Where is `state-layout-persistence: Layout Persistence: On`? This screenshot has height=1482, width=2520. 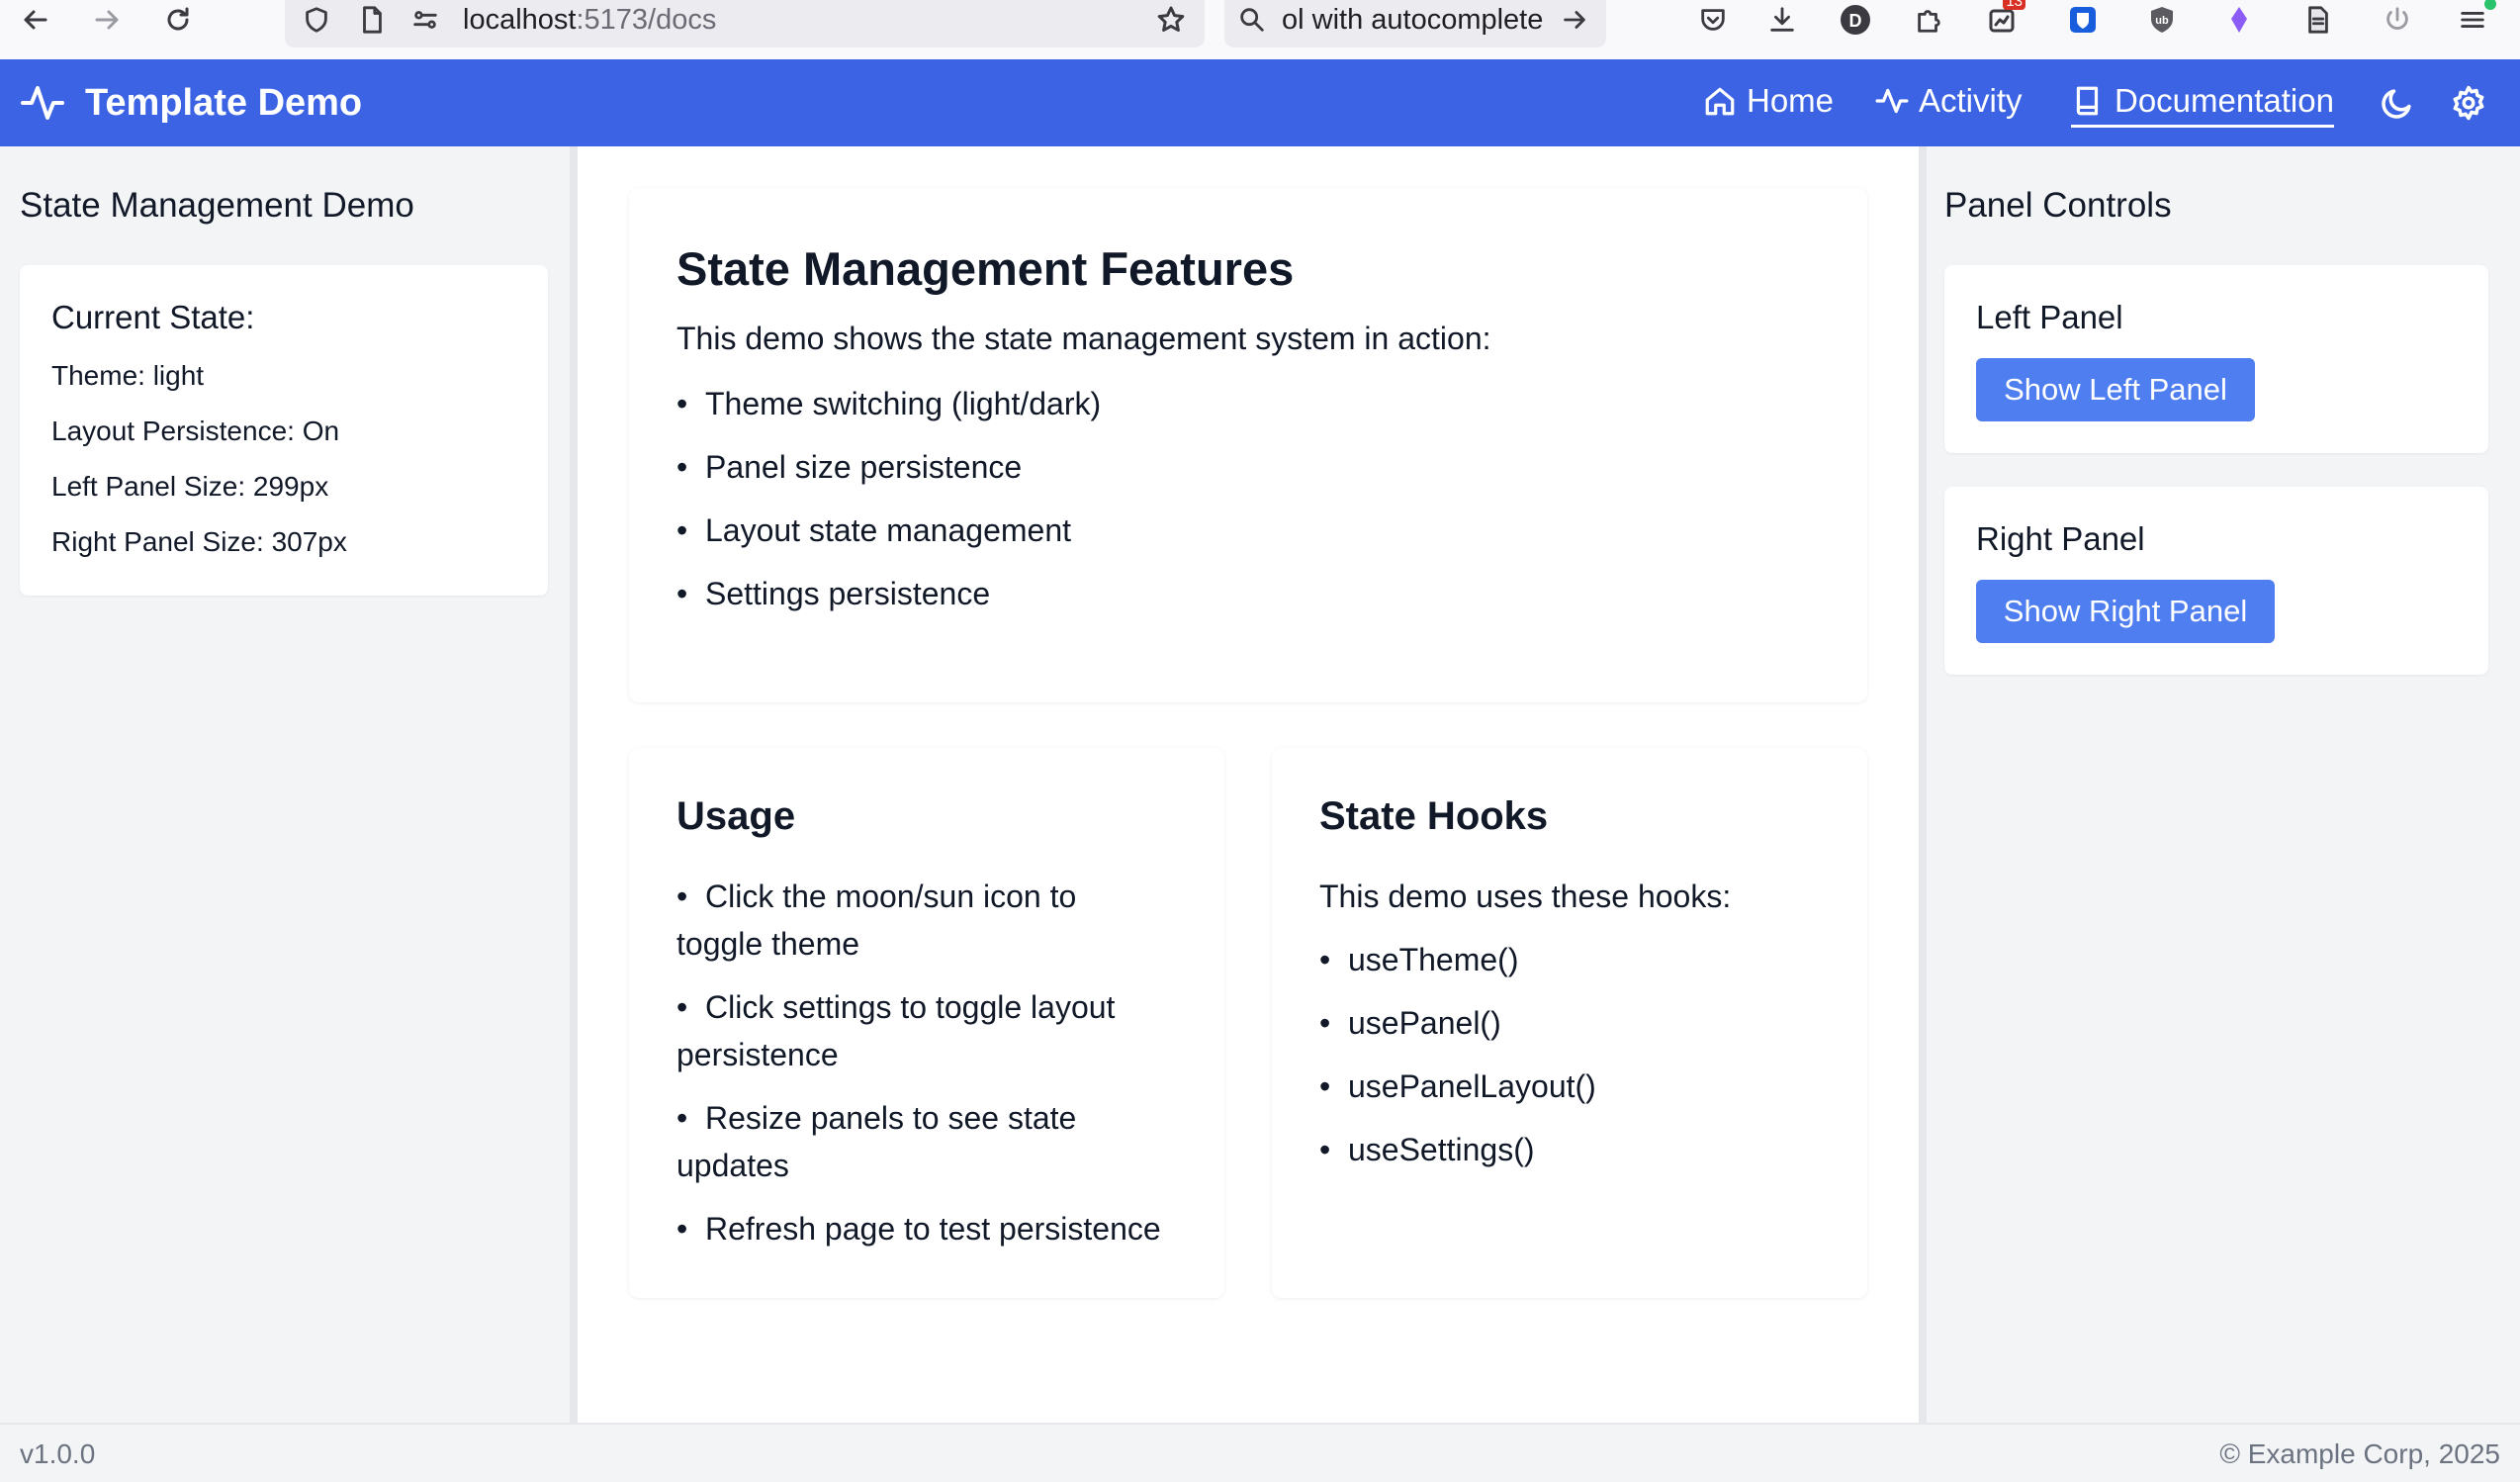 state-layout-persistence: Layout Persistence: On is located at coordinates (195, 431).